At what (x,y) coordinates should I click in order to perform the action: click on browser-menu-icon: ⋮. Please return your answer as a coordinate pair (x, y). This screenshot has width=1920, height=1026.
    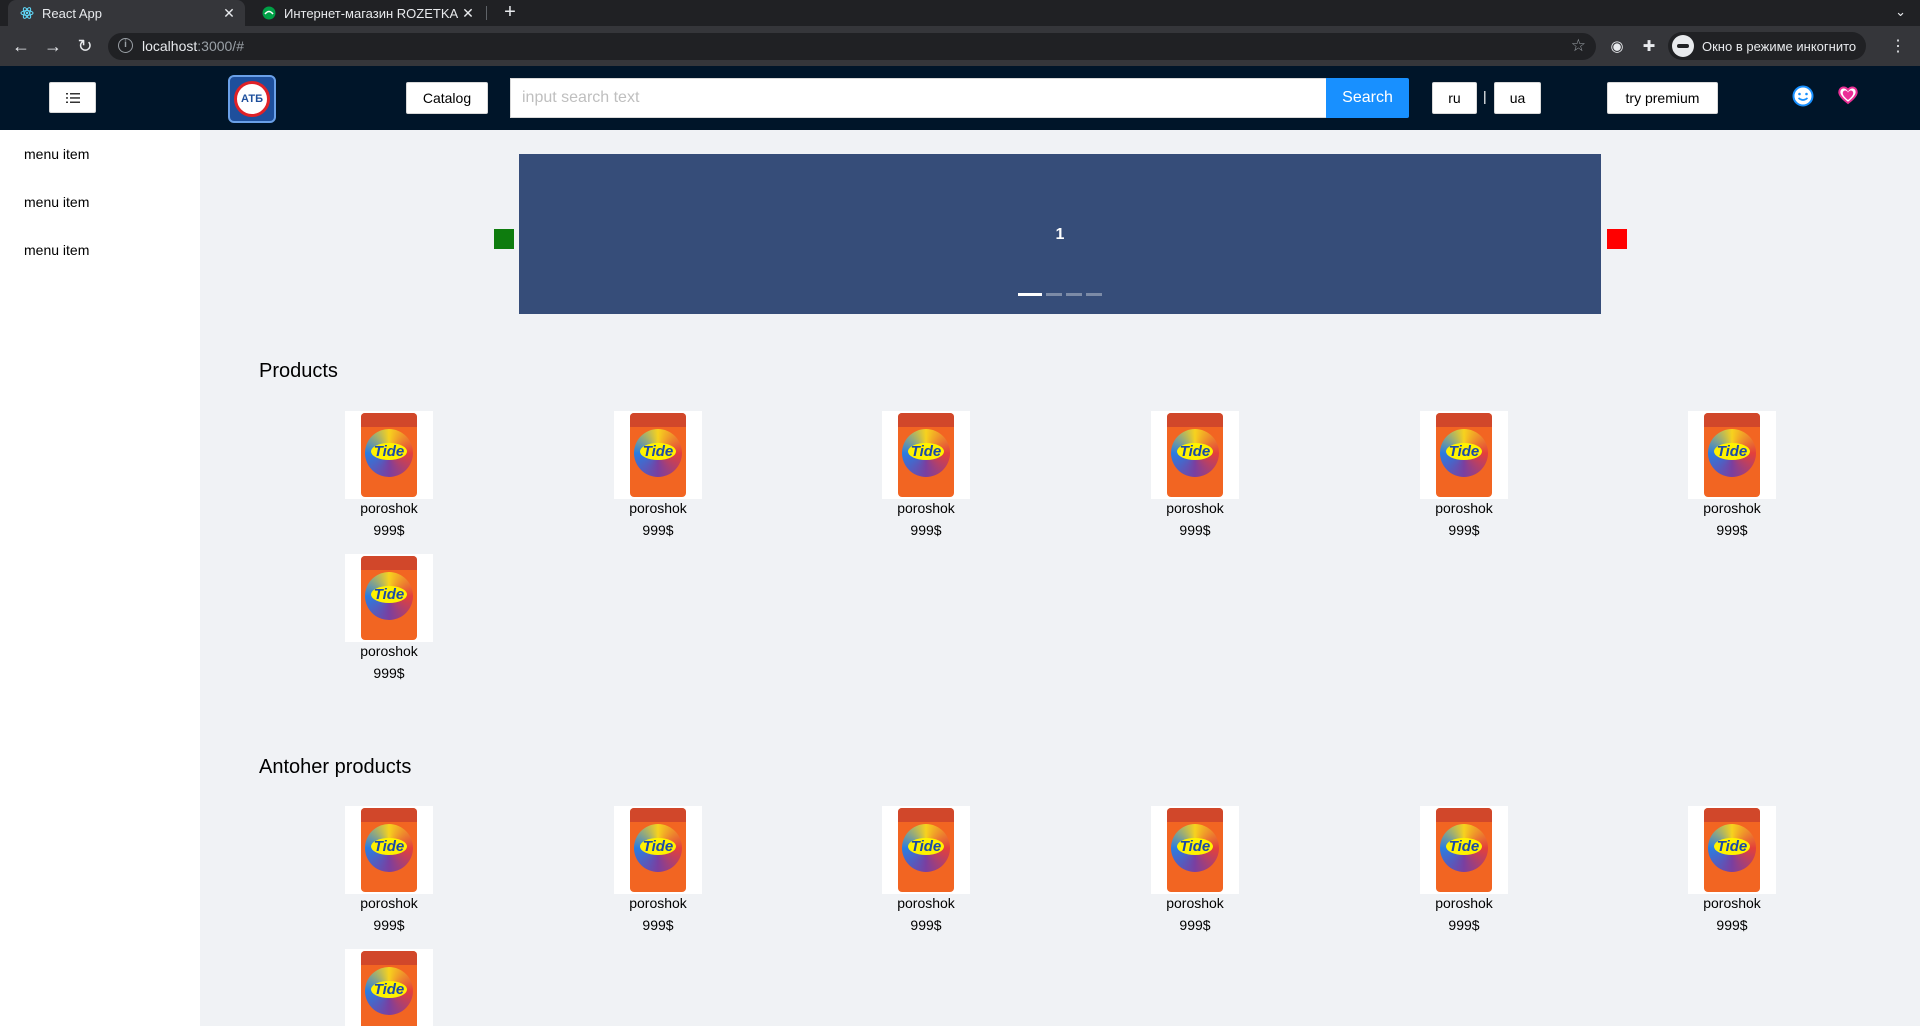
    Looking at the image, I should click on (1898, 46).